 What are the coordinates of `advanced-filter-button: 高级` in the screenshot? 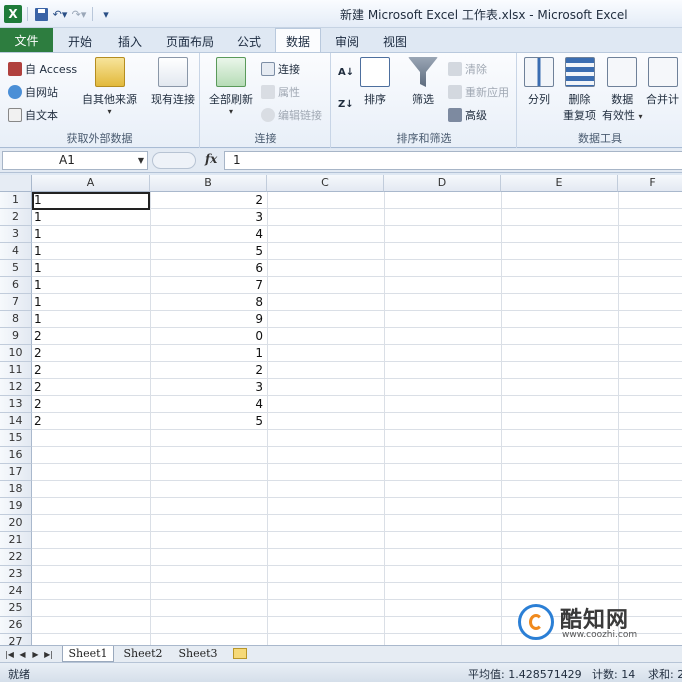 It's located at (467, 115).